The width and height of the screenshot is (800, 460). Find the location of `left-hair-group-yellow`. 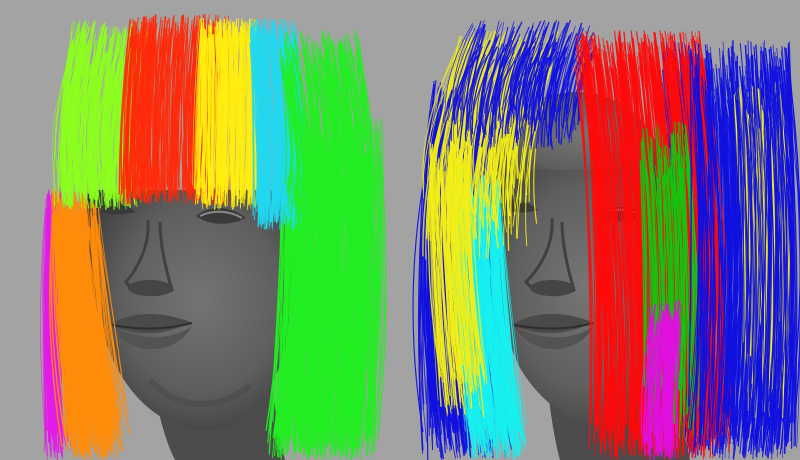

left-hair-group-yellow is located at coordinates (226, 114).